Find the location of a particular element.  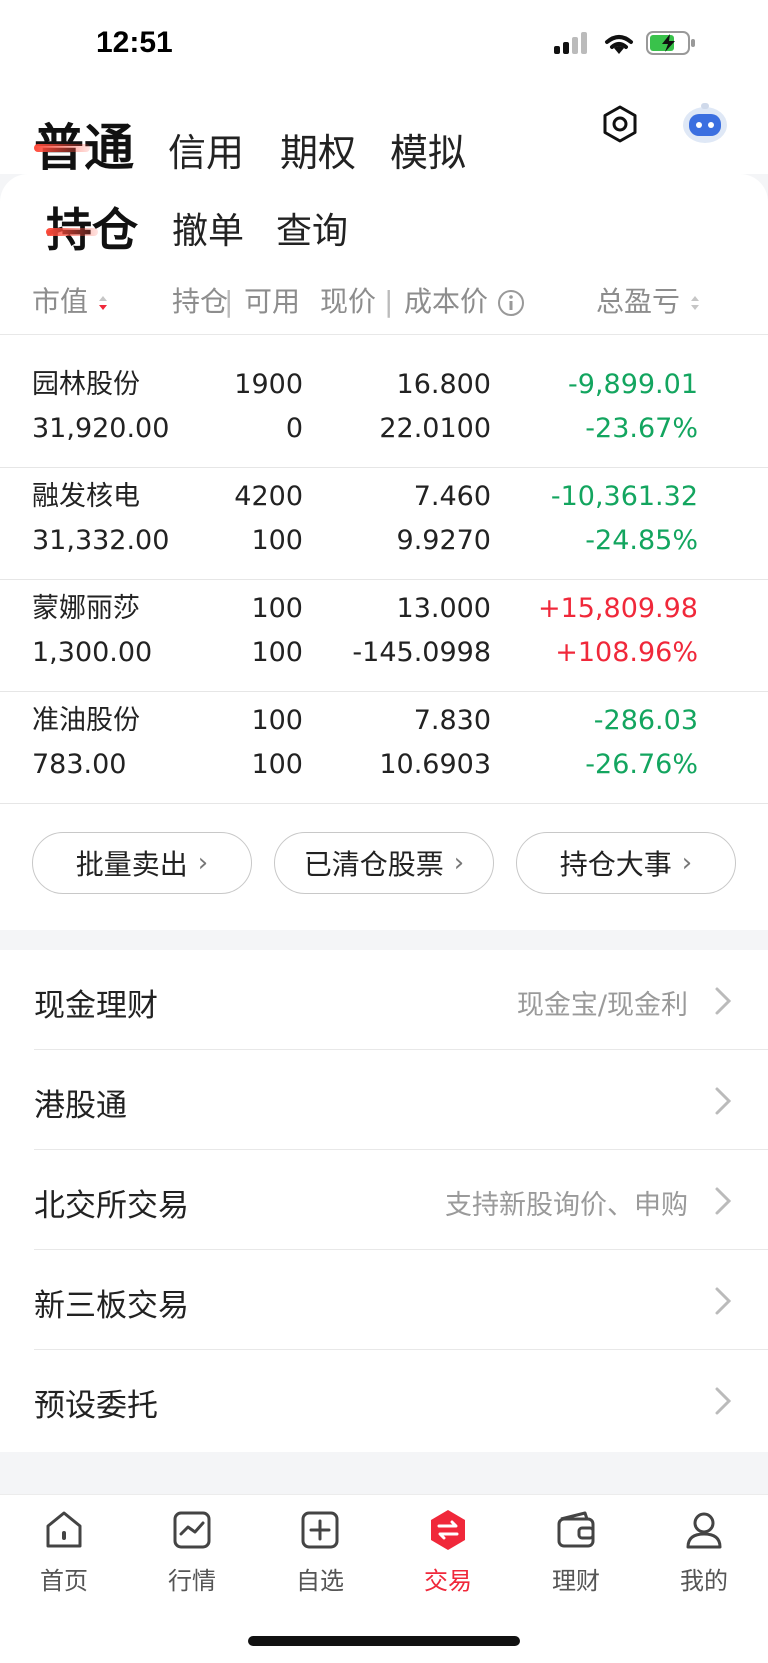

menu-bse-trading: 北交所交易 支持新股询价、申购 is located at coordinates (384, 1200).